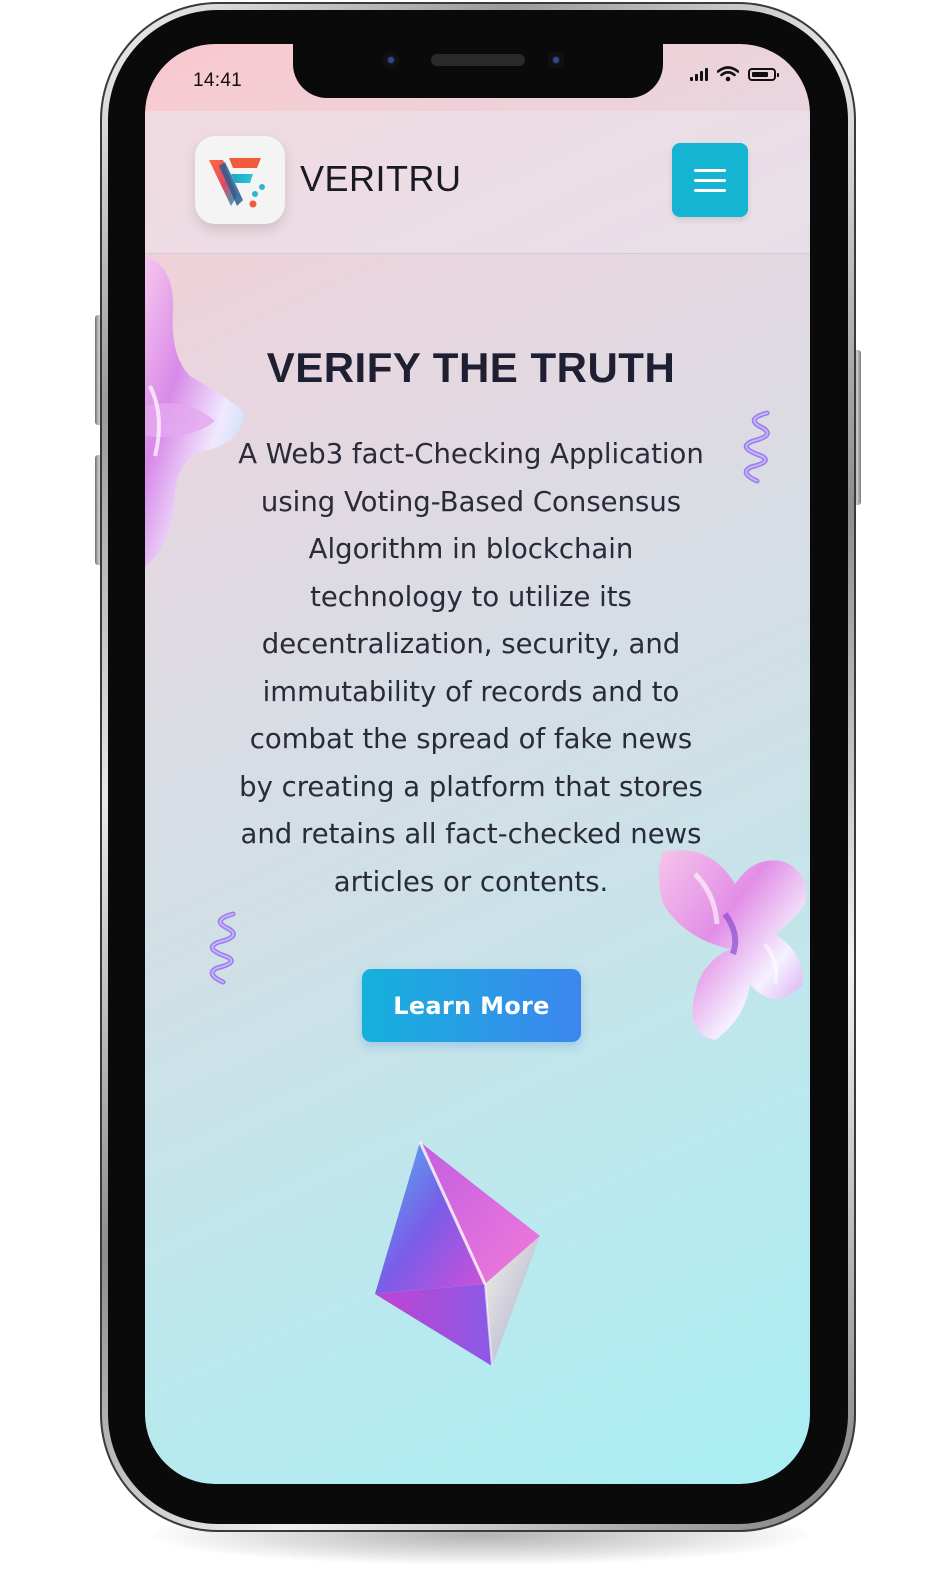 This screenshot has width=950, height=1579. Describe the element at coordinates (471, 454) in the screenshot. I see `hero-line: A Web3 fact-Checking Application` at that location.